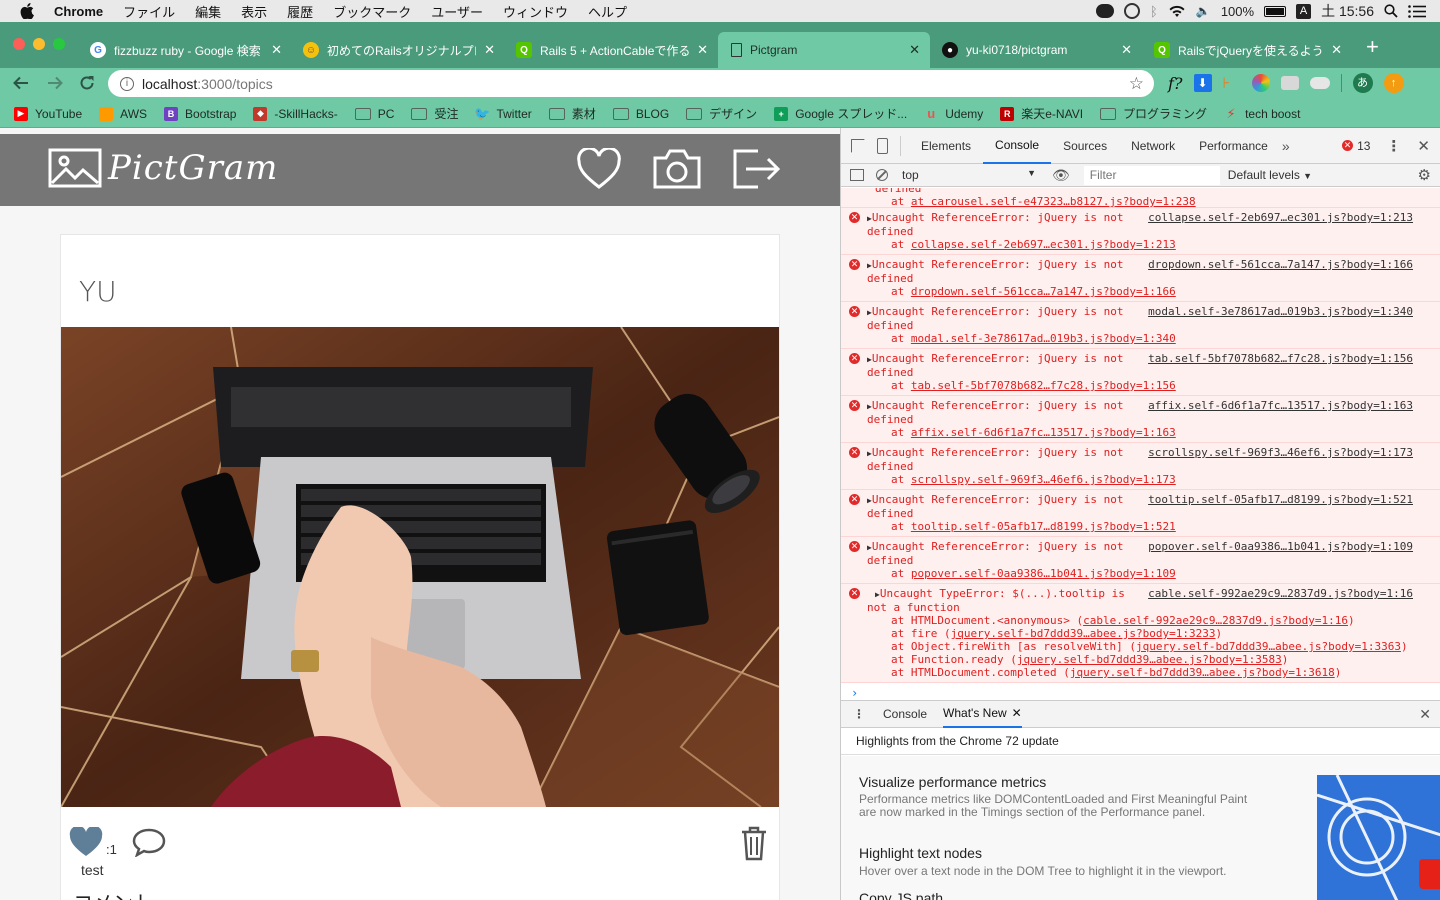 This screenshot has height=900, width=1440. I want to click on notification-center-icon, so click(1417, 11).